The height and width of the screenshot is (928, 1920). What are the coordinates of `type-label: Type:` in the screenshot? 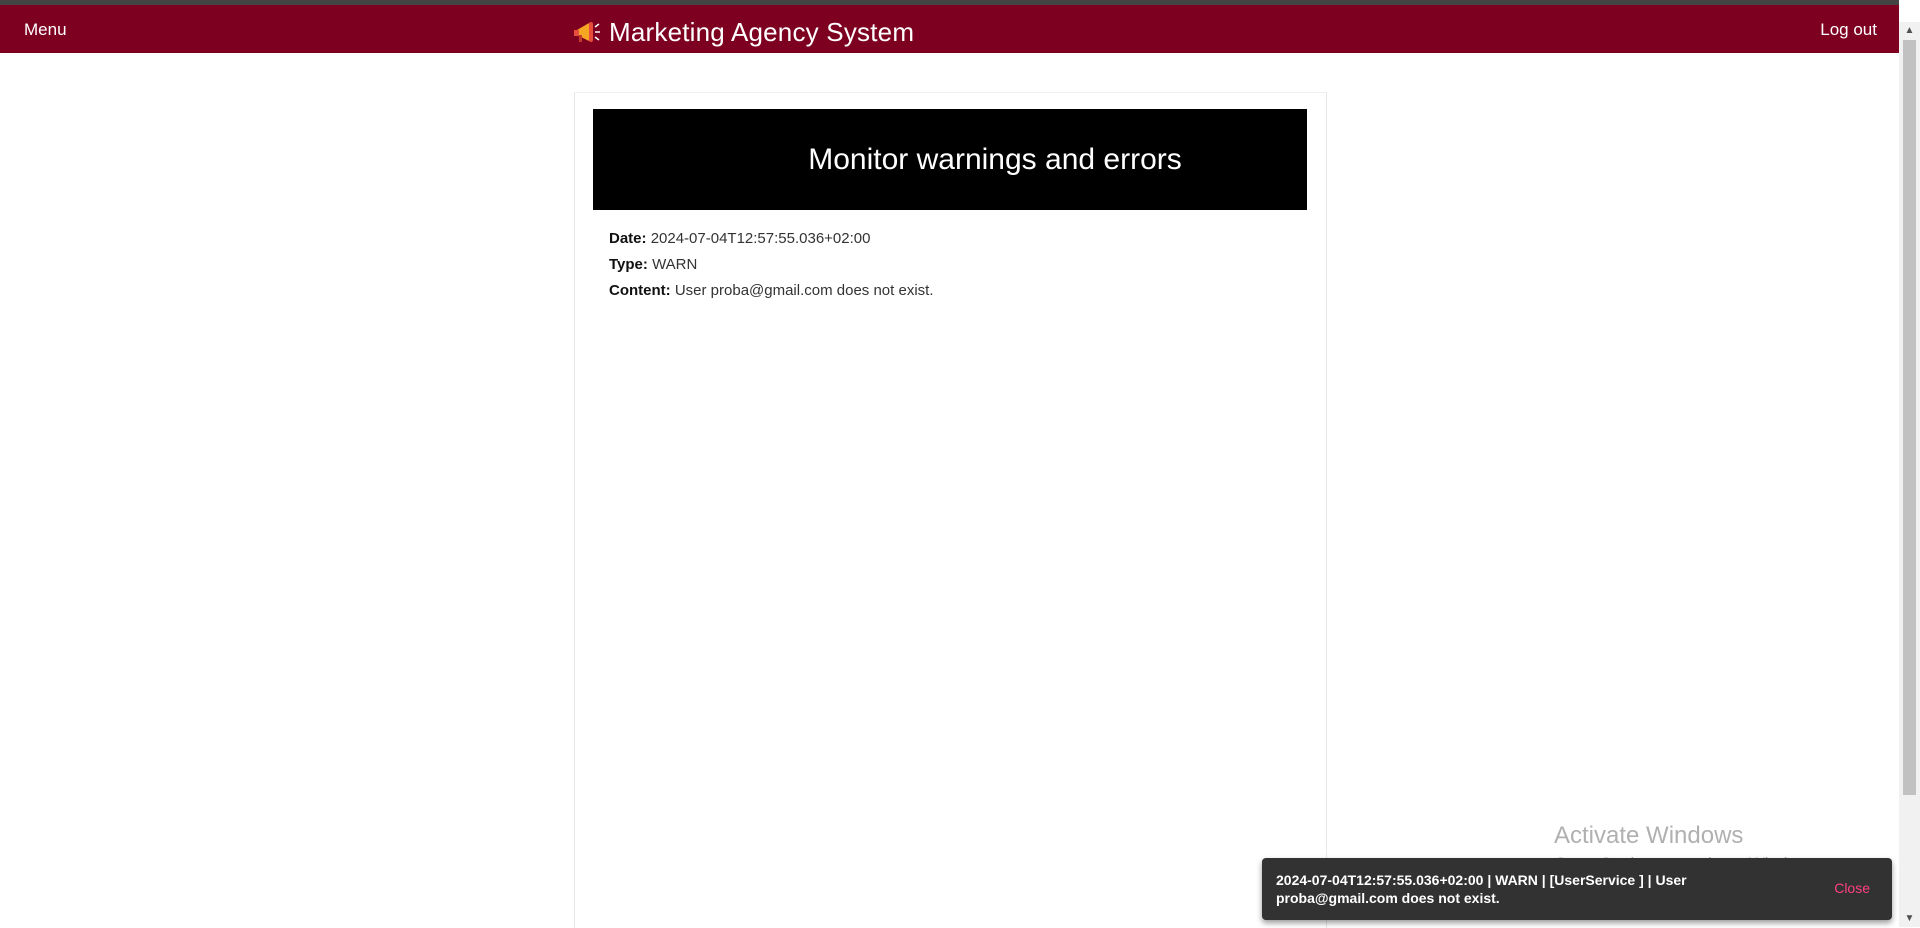 It's located at (628, 264).